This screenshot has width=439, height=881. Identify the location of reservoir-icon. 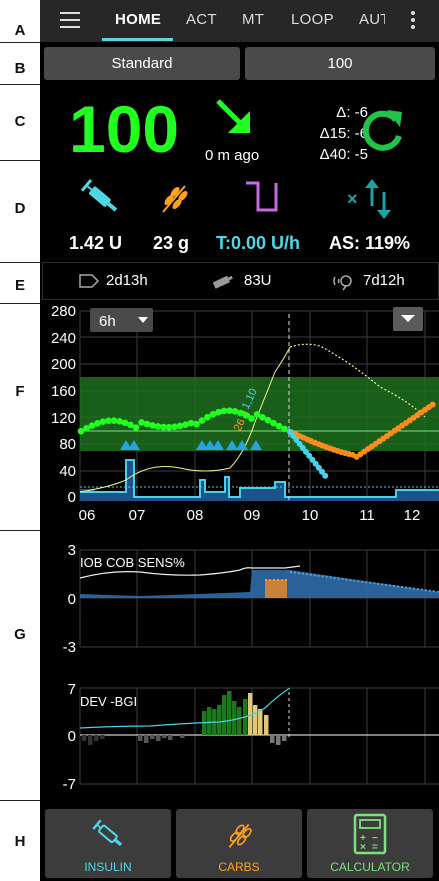
(222, 282).